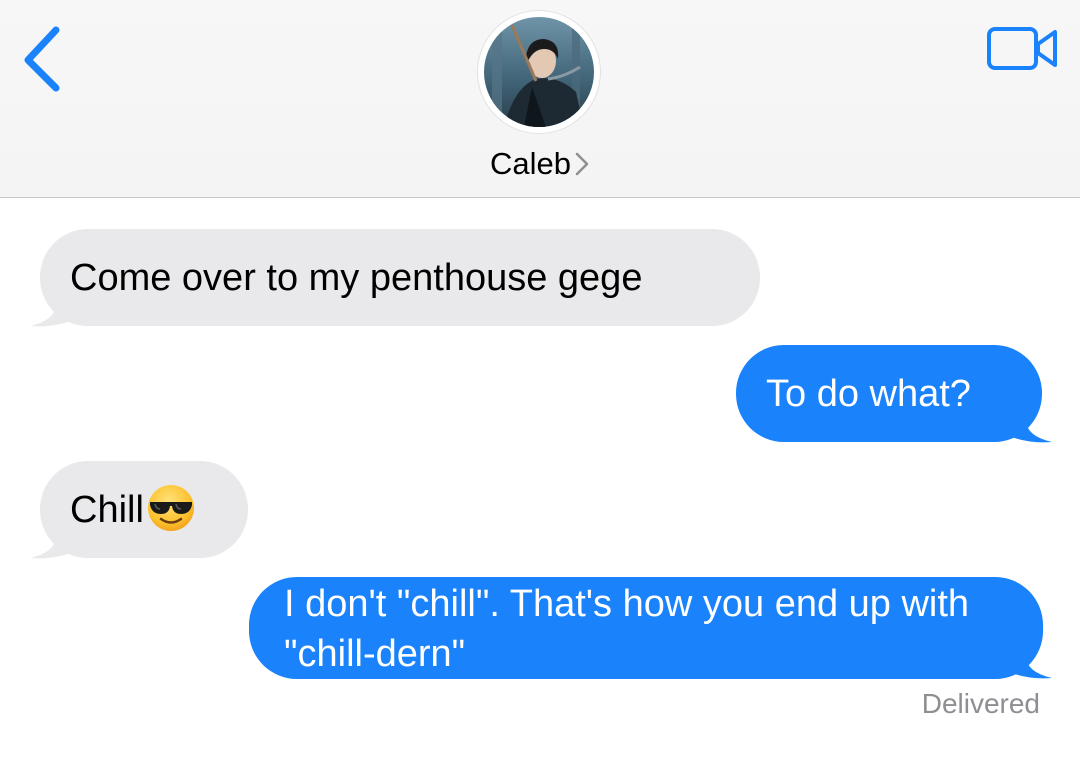  Describe the element at coordinates (356, 278) in the screenshot. I see `message-text: Come over to my penthouse gege` at that location.